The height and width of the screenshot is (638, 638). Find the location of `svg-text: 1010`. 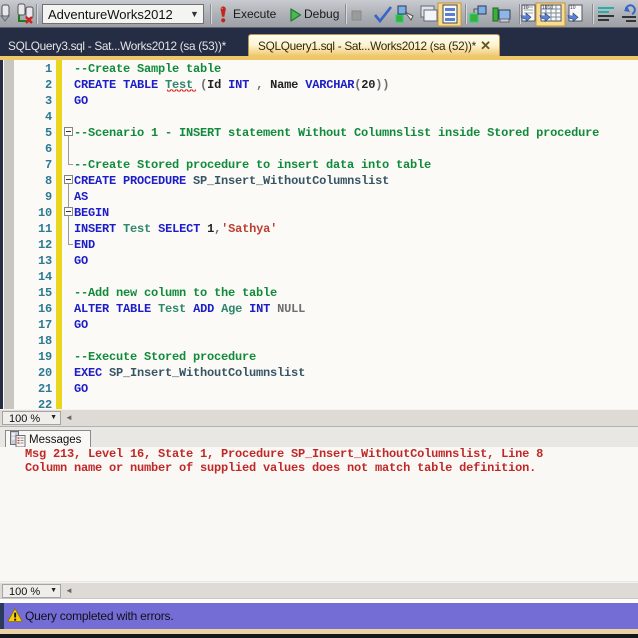

svg-text: 1010 is located at coordinates (547, 8).